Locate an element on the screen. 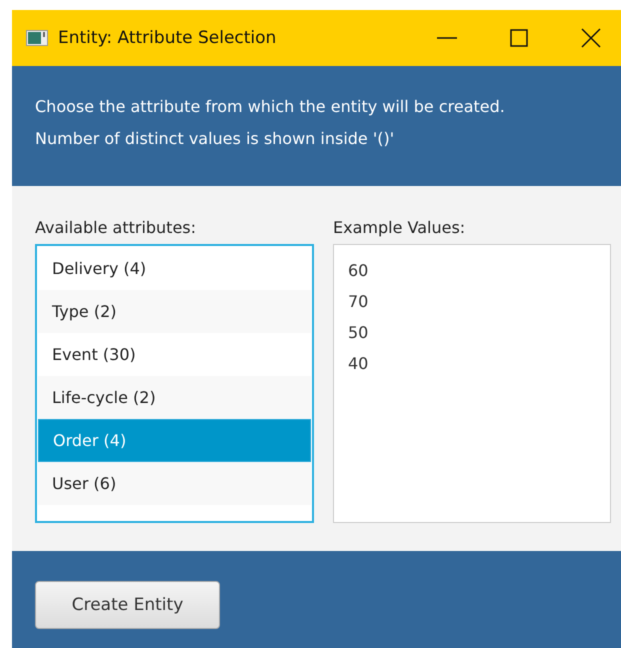  example-value: 40 is located at coordinates (359, 364).